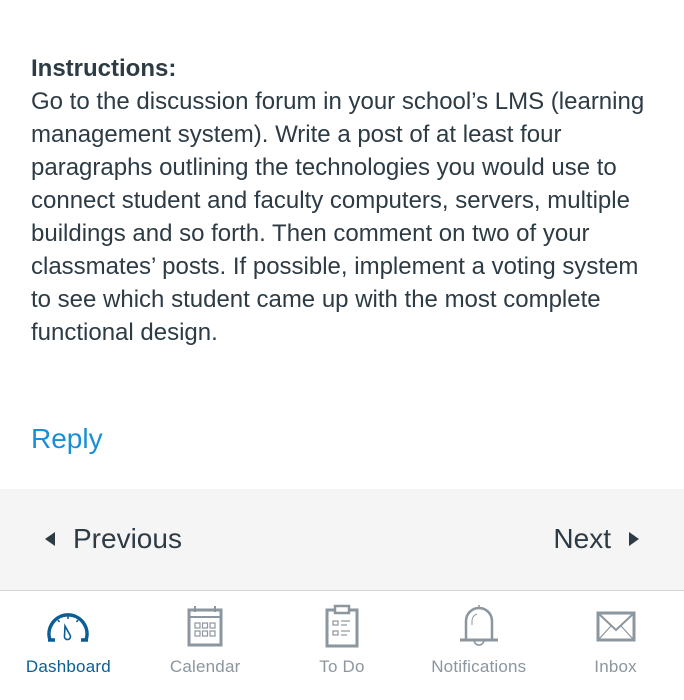 This screenshot has height=700, width=684. I want to click on reply-button: Reply, so click(67, 439).